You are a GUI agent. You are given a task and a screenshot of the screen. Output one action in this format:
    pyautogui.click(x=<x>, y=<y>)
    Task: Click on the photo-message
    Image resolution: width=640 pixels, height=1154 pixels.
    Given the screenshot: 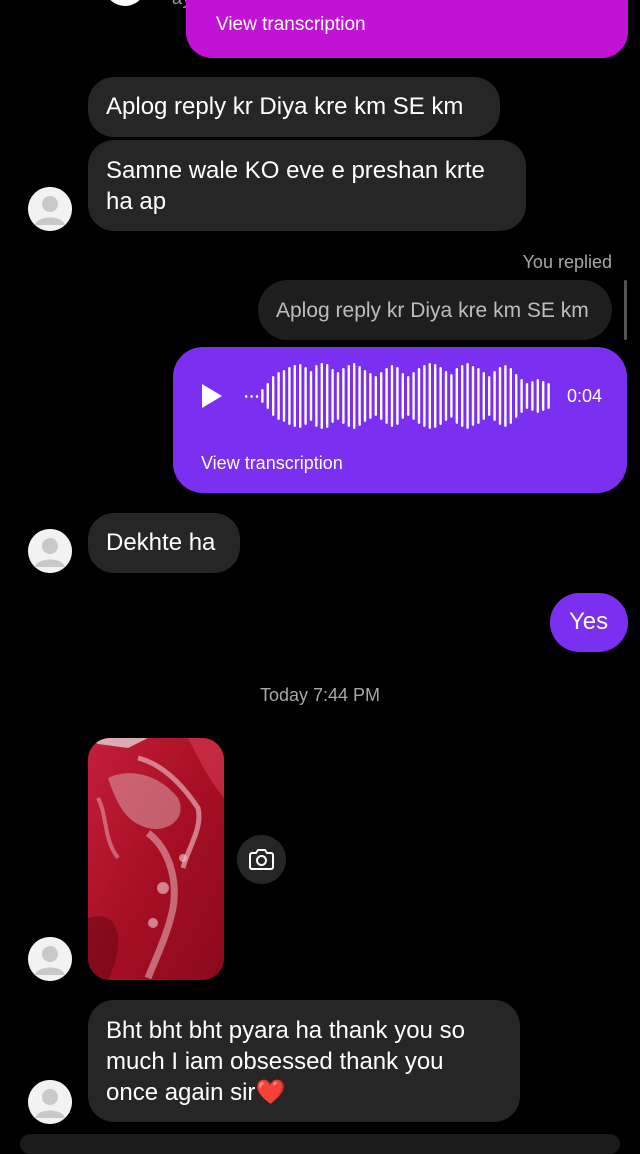 What is the action you would take?
    pyautogui.click(x=156, y=859)
    